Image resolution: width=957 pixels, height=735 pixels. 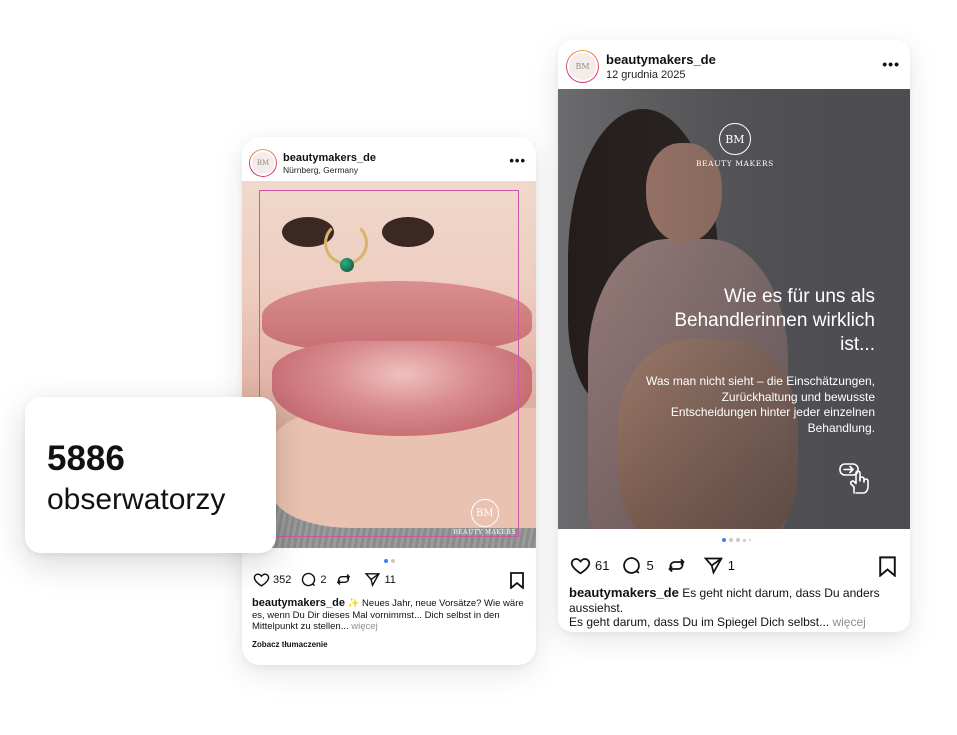 I want to click on brand-watermark: BM BEAUTY MAKERS, so click(x=484, y=517).